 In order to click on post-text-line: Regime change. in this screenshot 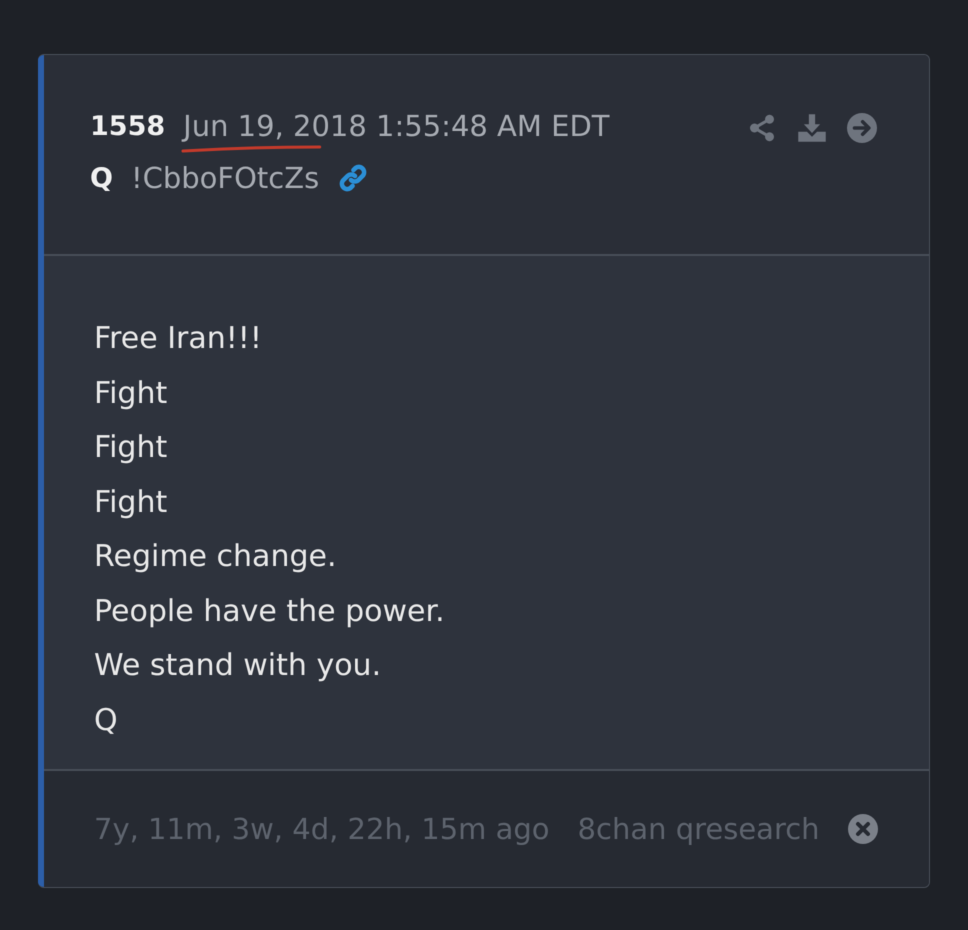, I will do `click(215, 557)`.